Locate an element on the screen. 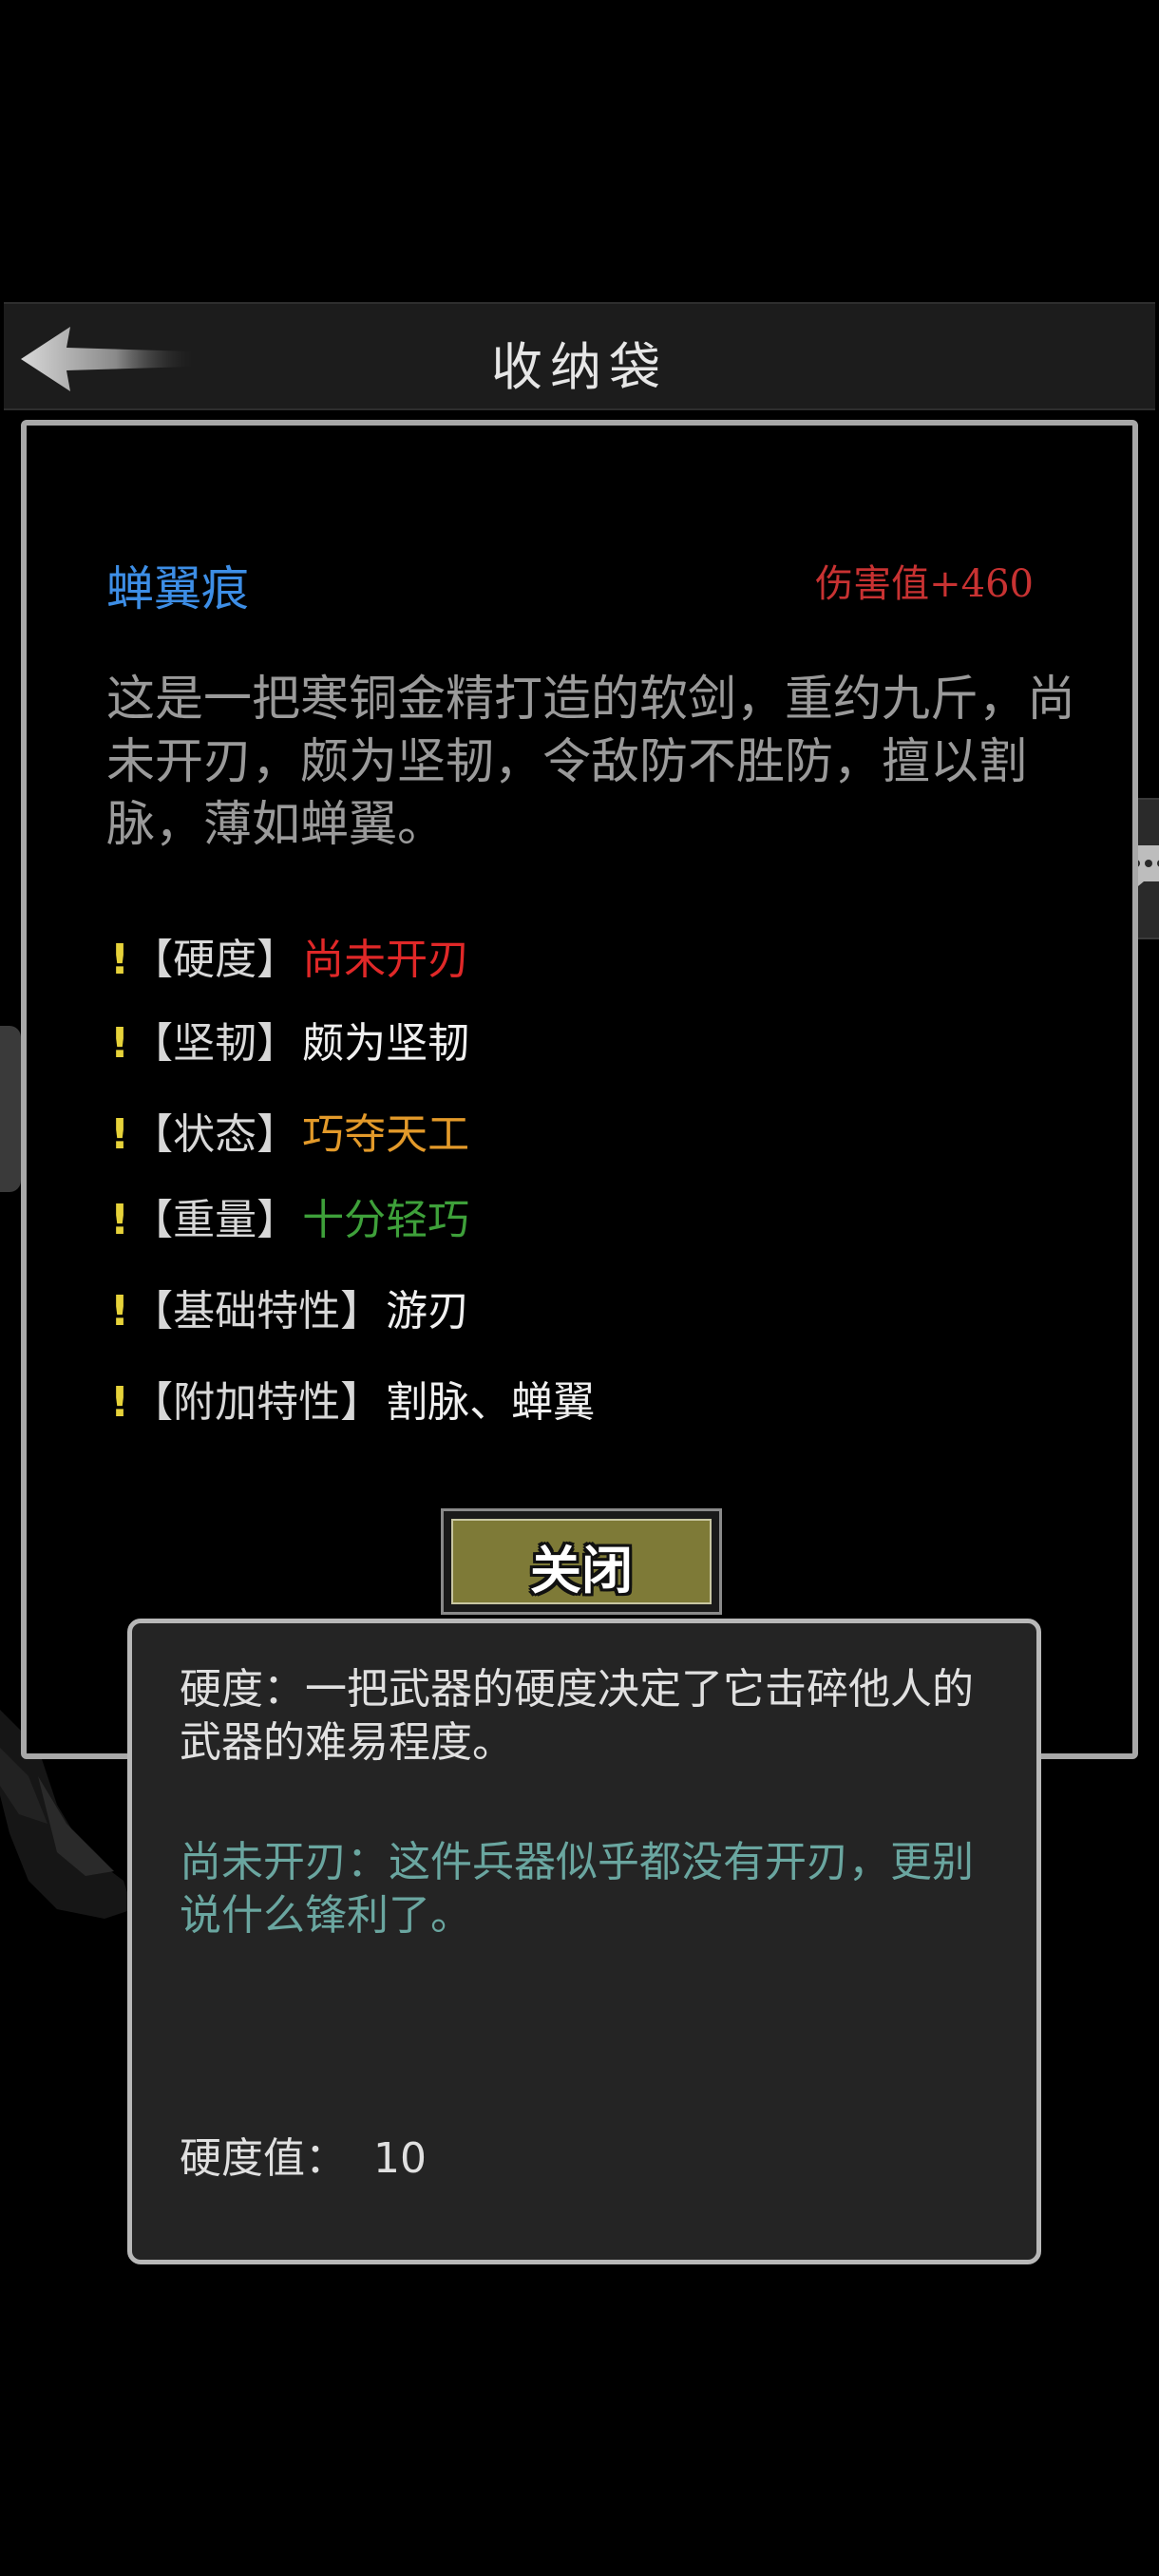  close-button-label: 关闭 is located at coordinates (581, 1571).